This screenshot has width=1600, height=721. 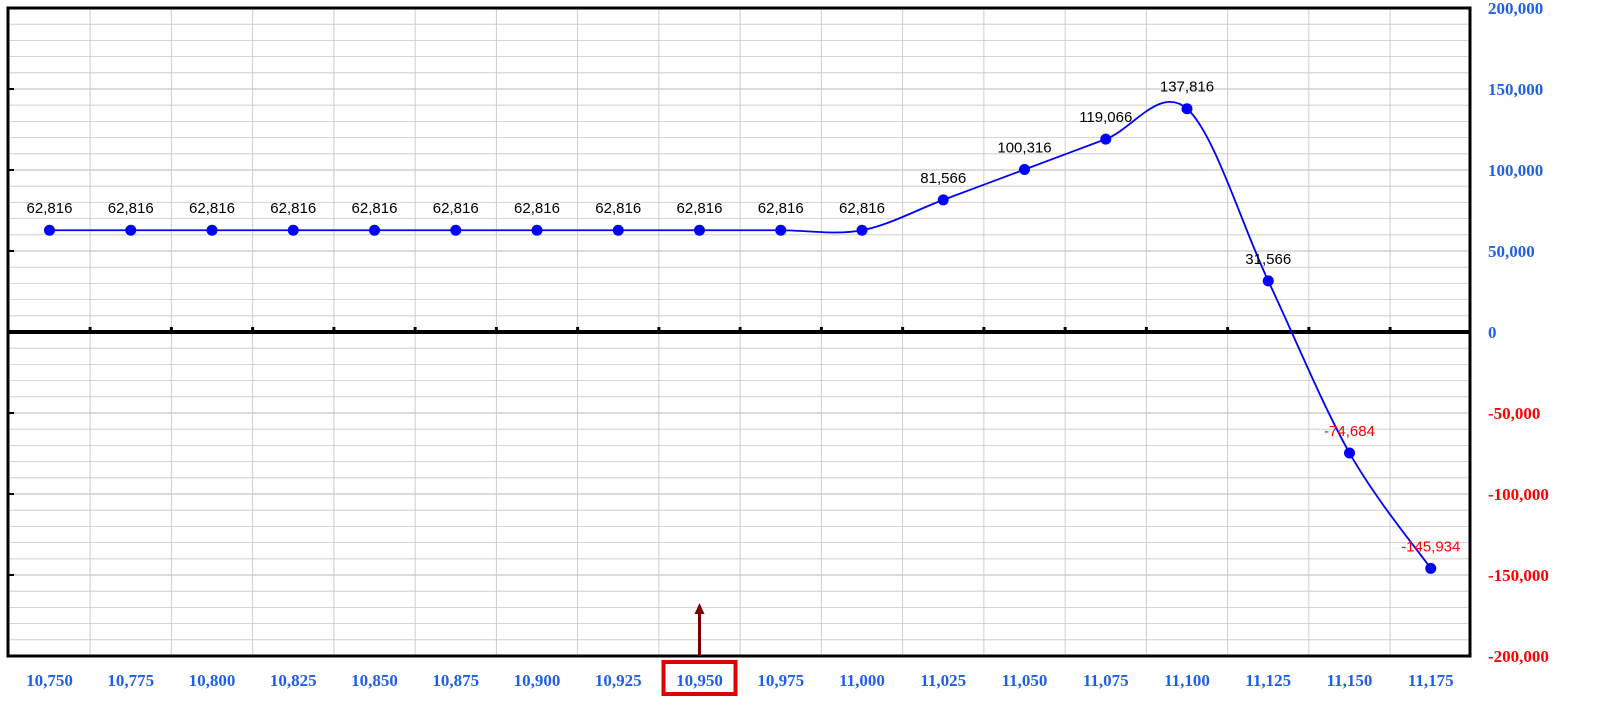 I want to click on y-tick-label: -150,000, so click(x=1518, y=575).